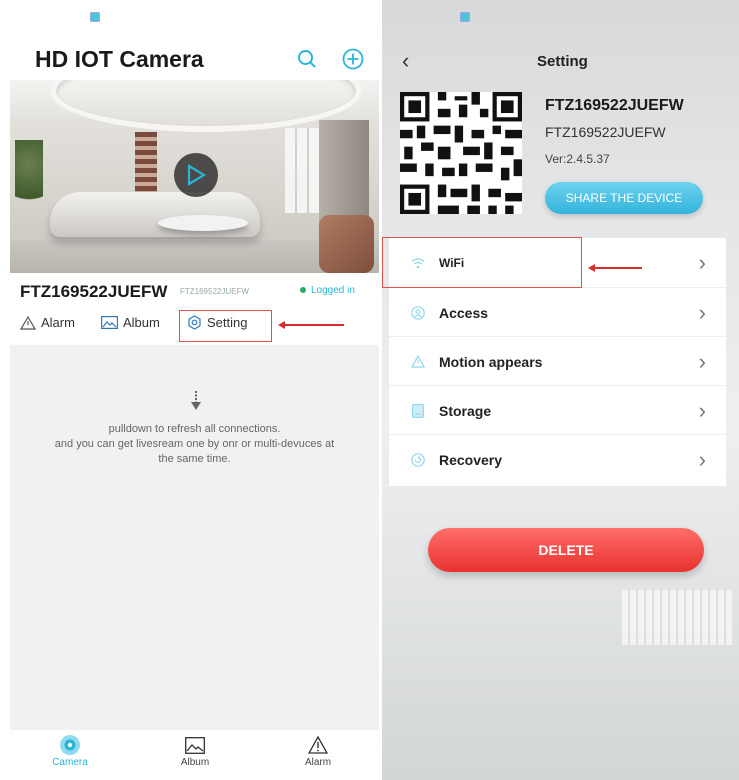 This screenshot has width=739, height=780. I want to click on storage-icon, so click(418, 410).